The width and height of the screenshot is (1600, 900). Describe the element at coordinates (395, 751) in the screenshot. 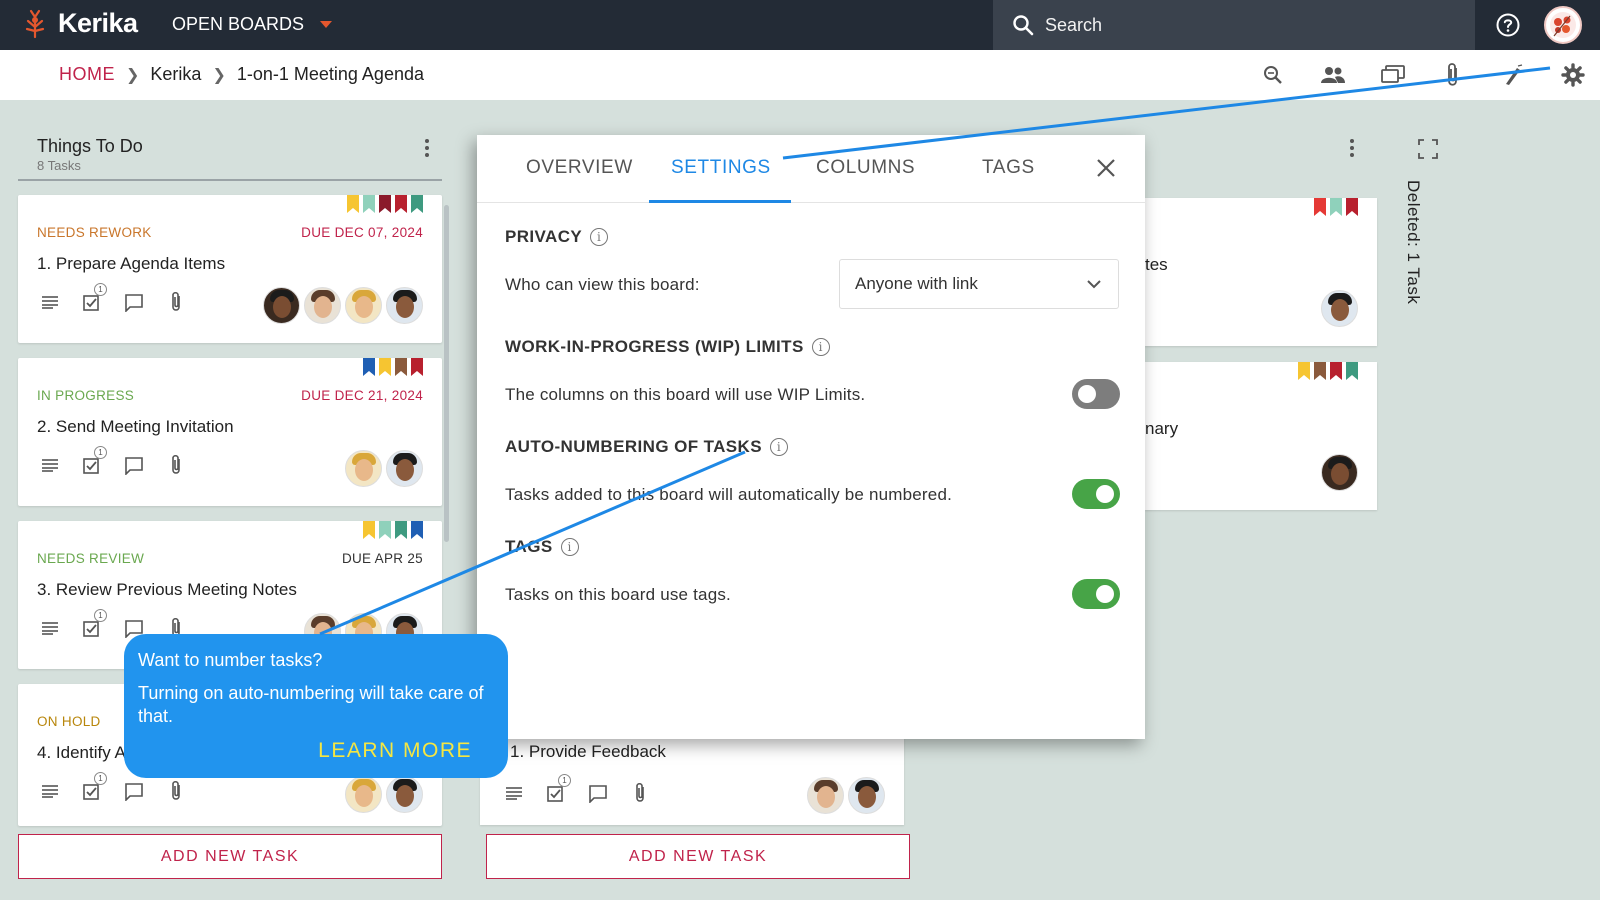

I see `learn-more-link: LEARN MORE` at that location.